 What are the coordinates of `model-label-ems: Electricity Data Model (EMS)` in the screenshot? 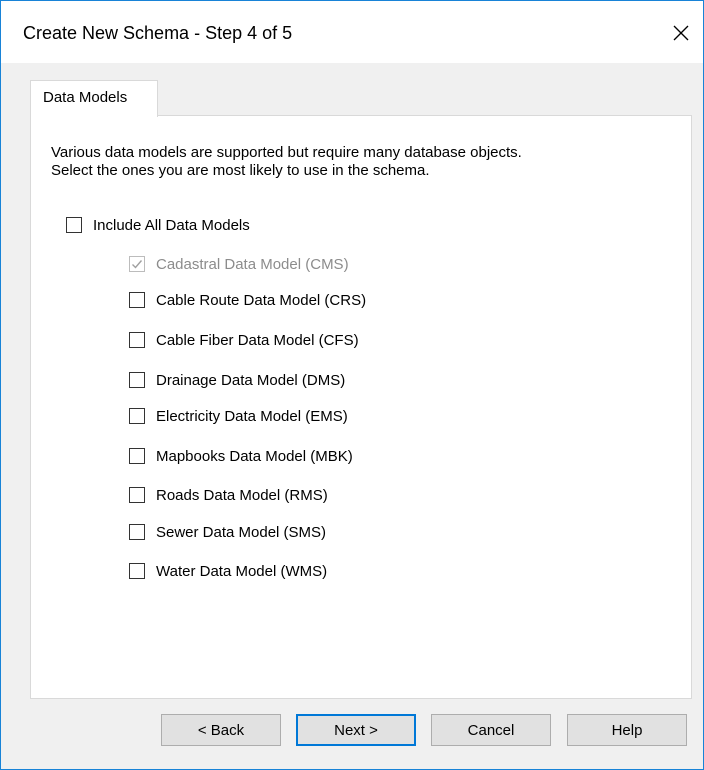 It's located at (252, 416).